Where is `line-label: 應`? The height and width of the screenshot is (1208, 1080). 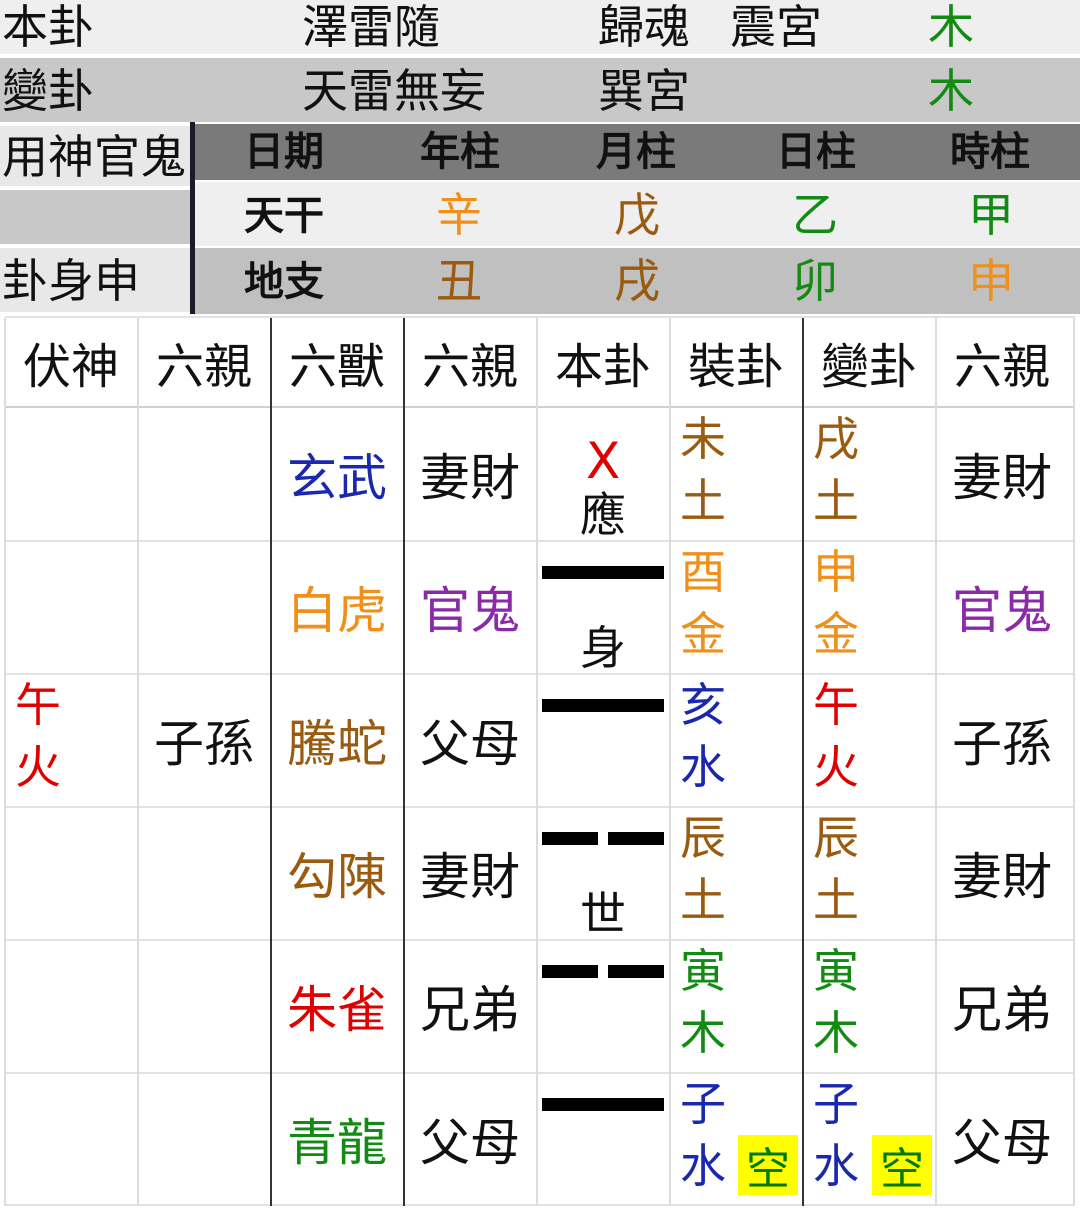
line-label: 應 is located at coordinates (603, 515).